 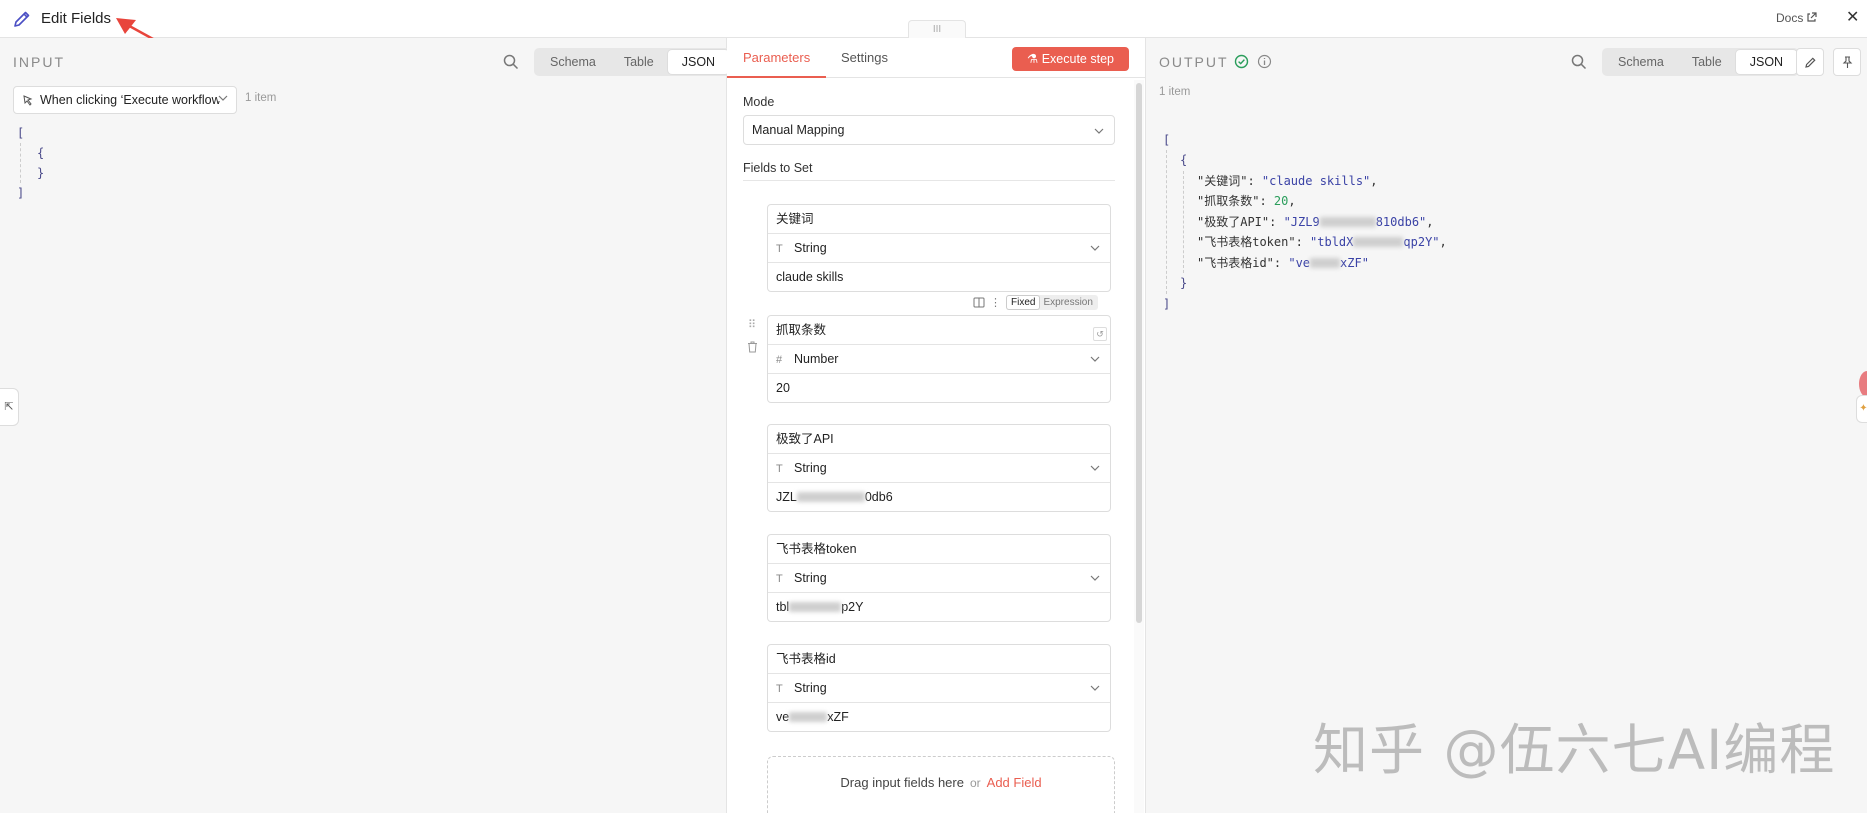 I want to click on reset-value-icon: ↺, so click(x=1100, y=334).